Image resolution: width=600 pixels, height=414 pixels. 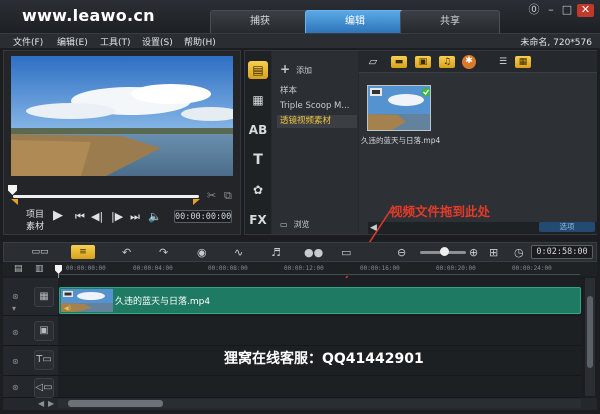 What do you see at coordinates (258, 70) in the screenshot?
I see `media-icon: ▤` at bounding box center [258, 70].